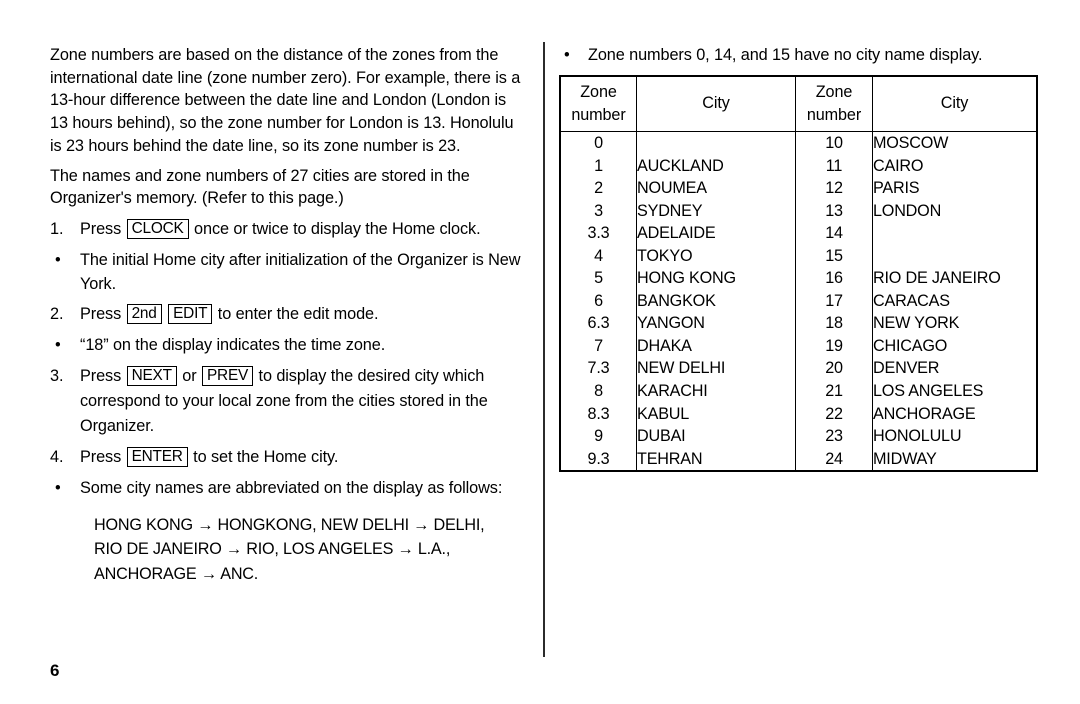  Describe the element at coordinates (716, 436) in the screenshot. I see `cell-city-left: DUBAI` at that location.